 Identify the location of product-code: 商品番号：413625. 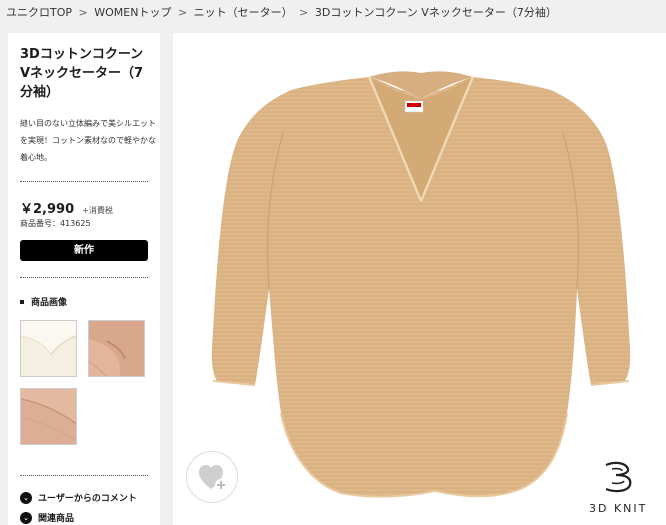
(55, 223).